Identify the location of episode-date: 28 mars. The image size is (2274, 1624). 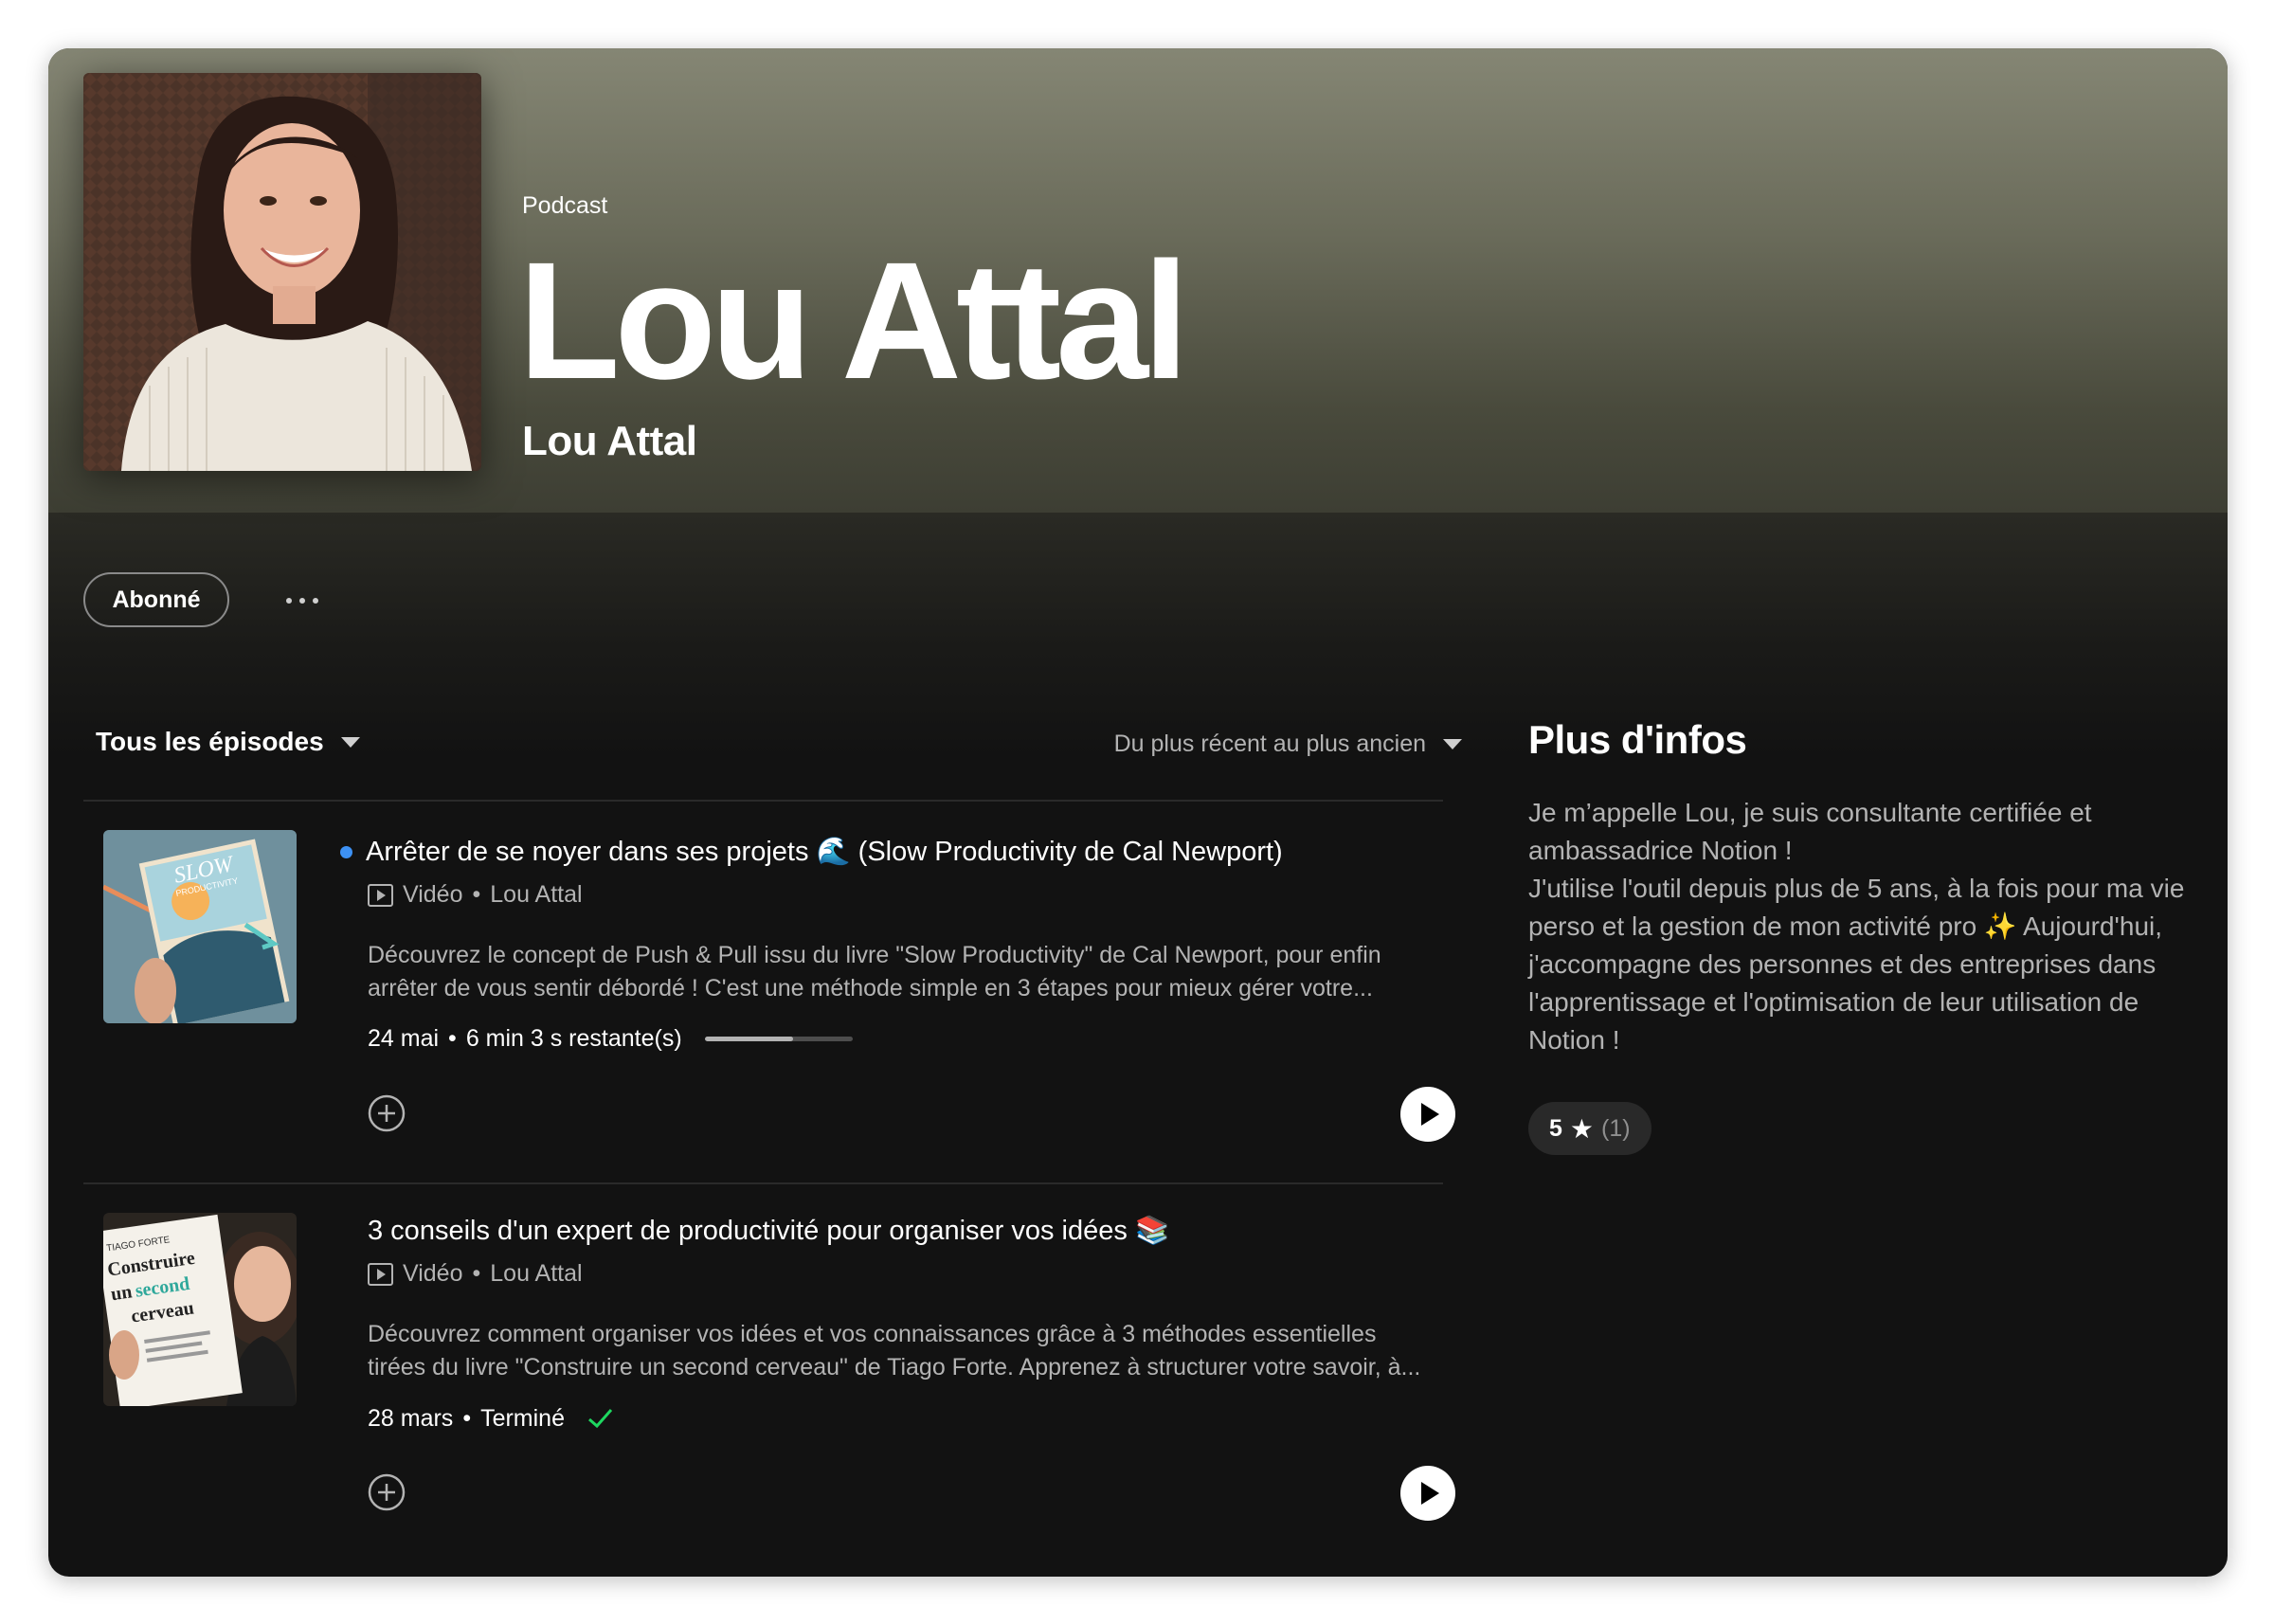
(411, 1418).